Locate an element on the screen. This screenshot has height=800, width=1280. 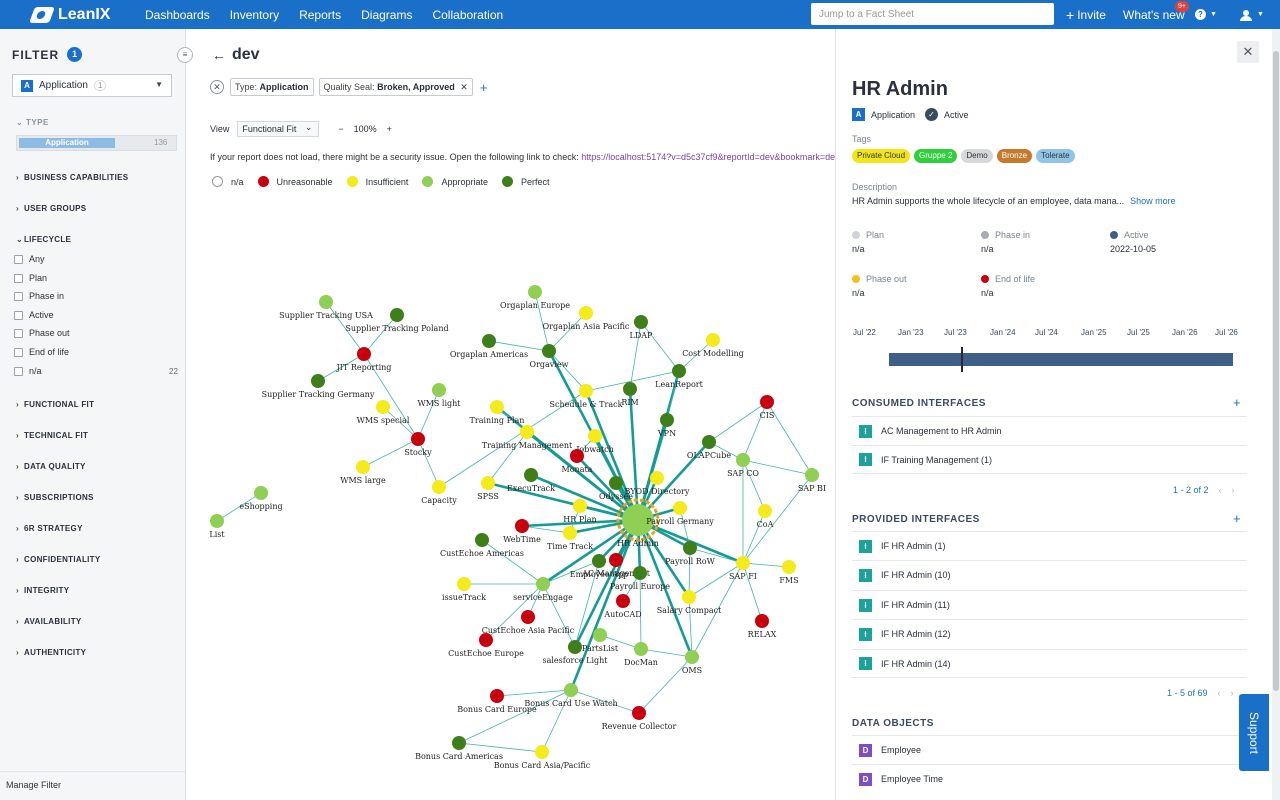
graph-node: RELAX is located at coordinates (762, 626).